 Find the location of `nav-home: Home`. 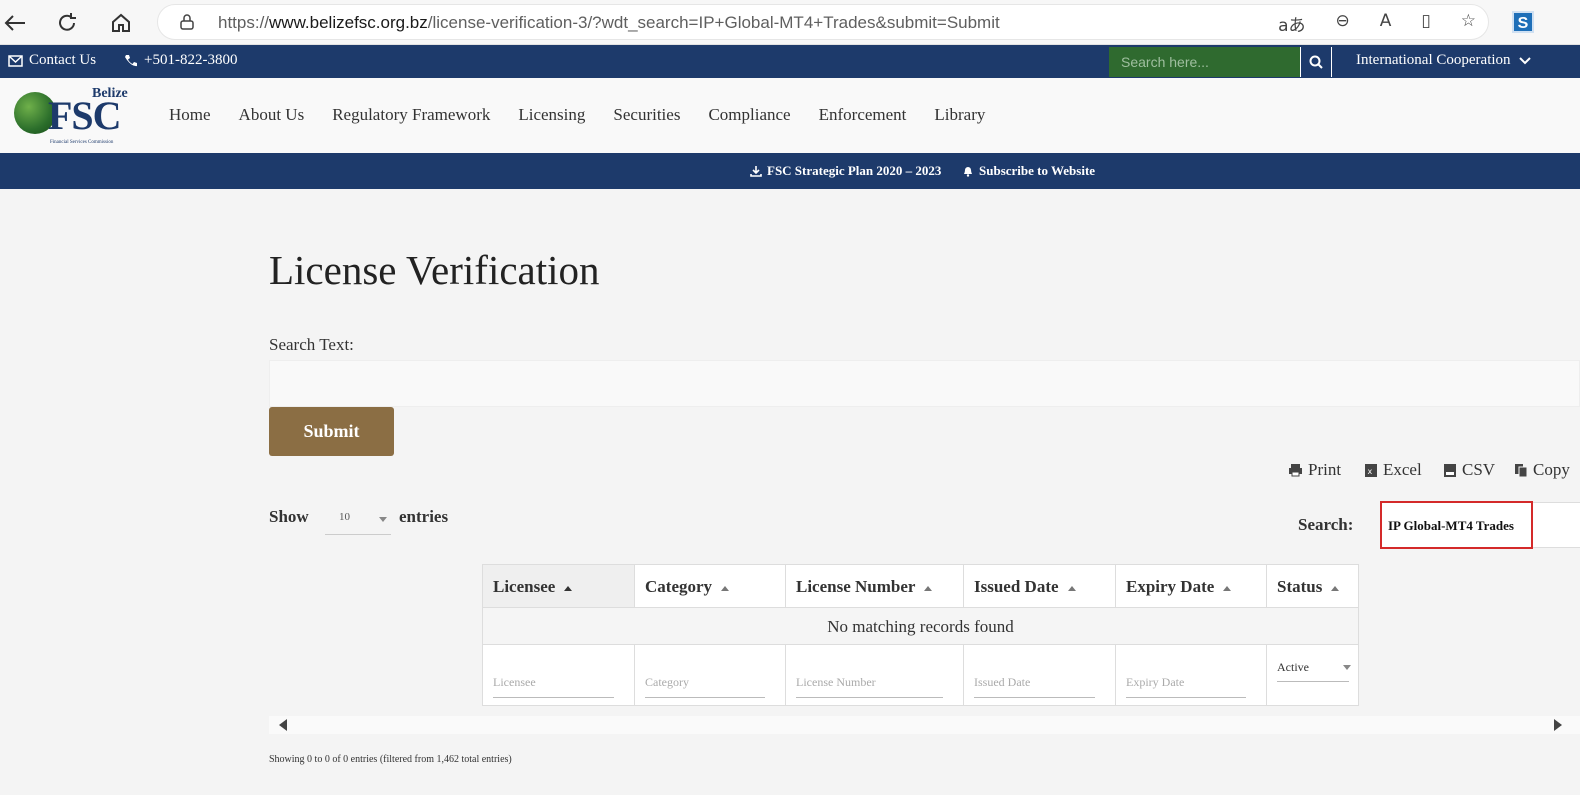

nav-home: Home is located at coordinates (190, 115).